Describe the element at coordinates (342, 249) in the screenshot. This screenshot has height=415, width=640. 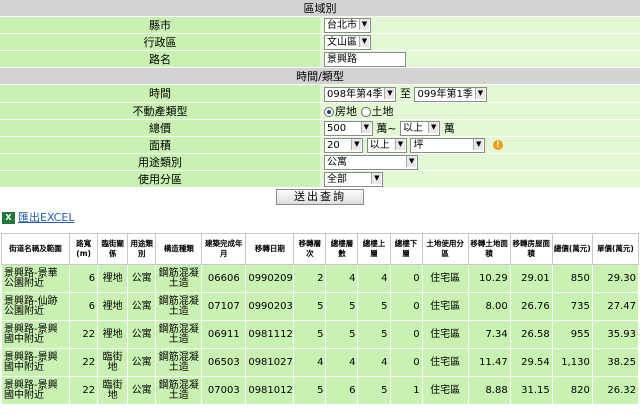
I see `col-header: 總樓層數` at that location.